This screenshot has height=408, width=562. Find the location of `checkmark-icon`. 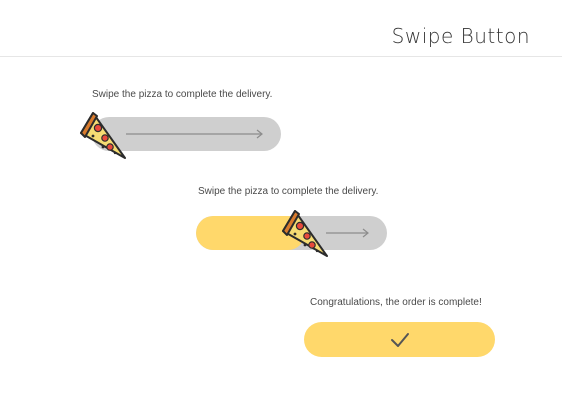

checkmark-icon is located at coordinates (400, 340).